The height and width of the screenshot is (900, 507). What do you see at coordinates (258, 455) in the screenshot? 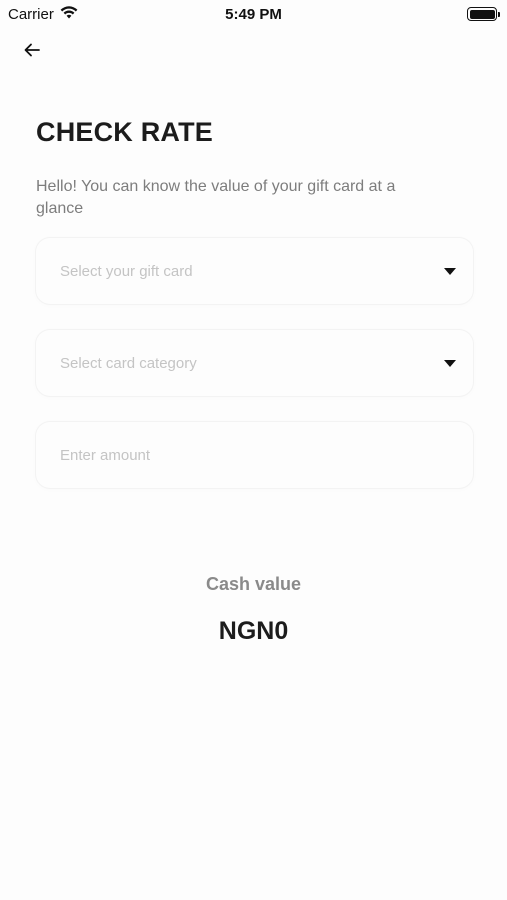
I see `amount-input` at bounding box center [258, 455].